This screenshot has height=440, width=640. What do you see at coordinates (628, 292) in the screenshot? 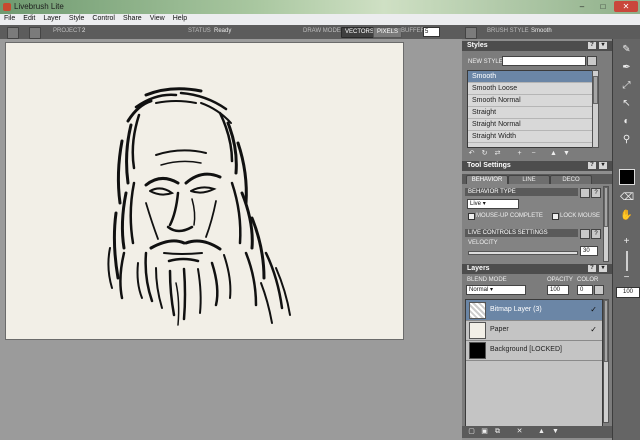
I see `zoom-value: 100` at bounding box center [628, 292].